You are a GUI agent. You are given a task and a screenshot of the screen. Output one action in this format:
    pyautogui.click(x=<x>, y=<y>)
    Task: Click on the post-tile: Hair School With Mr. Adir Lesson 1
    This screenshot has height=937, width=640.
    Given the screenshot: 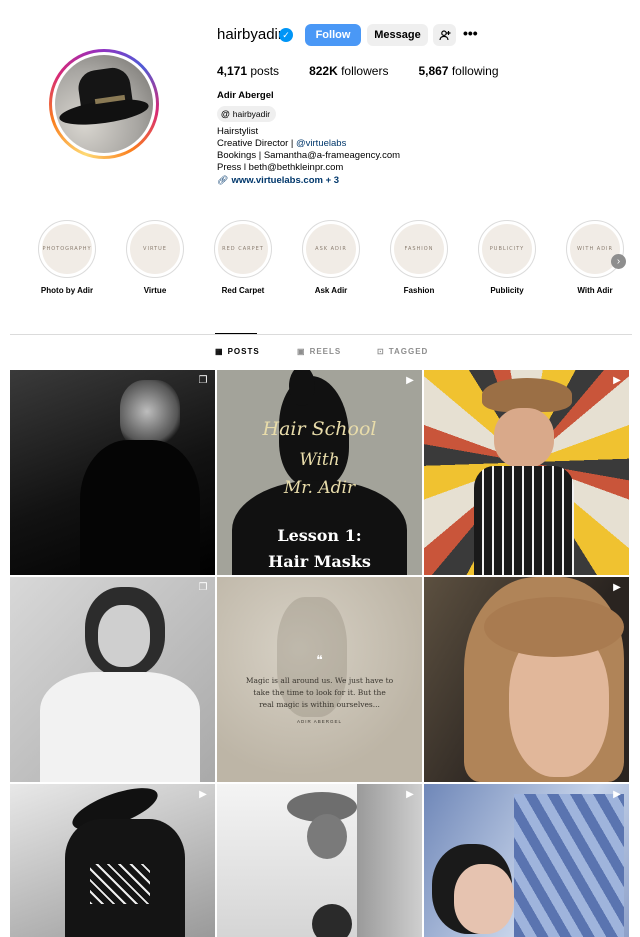 What is the action you would take?
    pyautogui.click(x=319, y=472)
    